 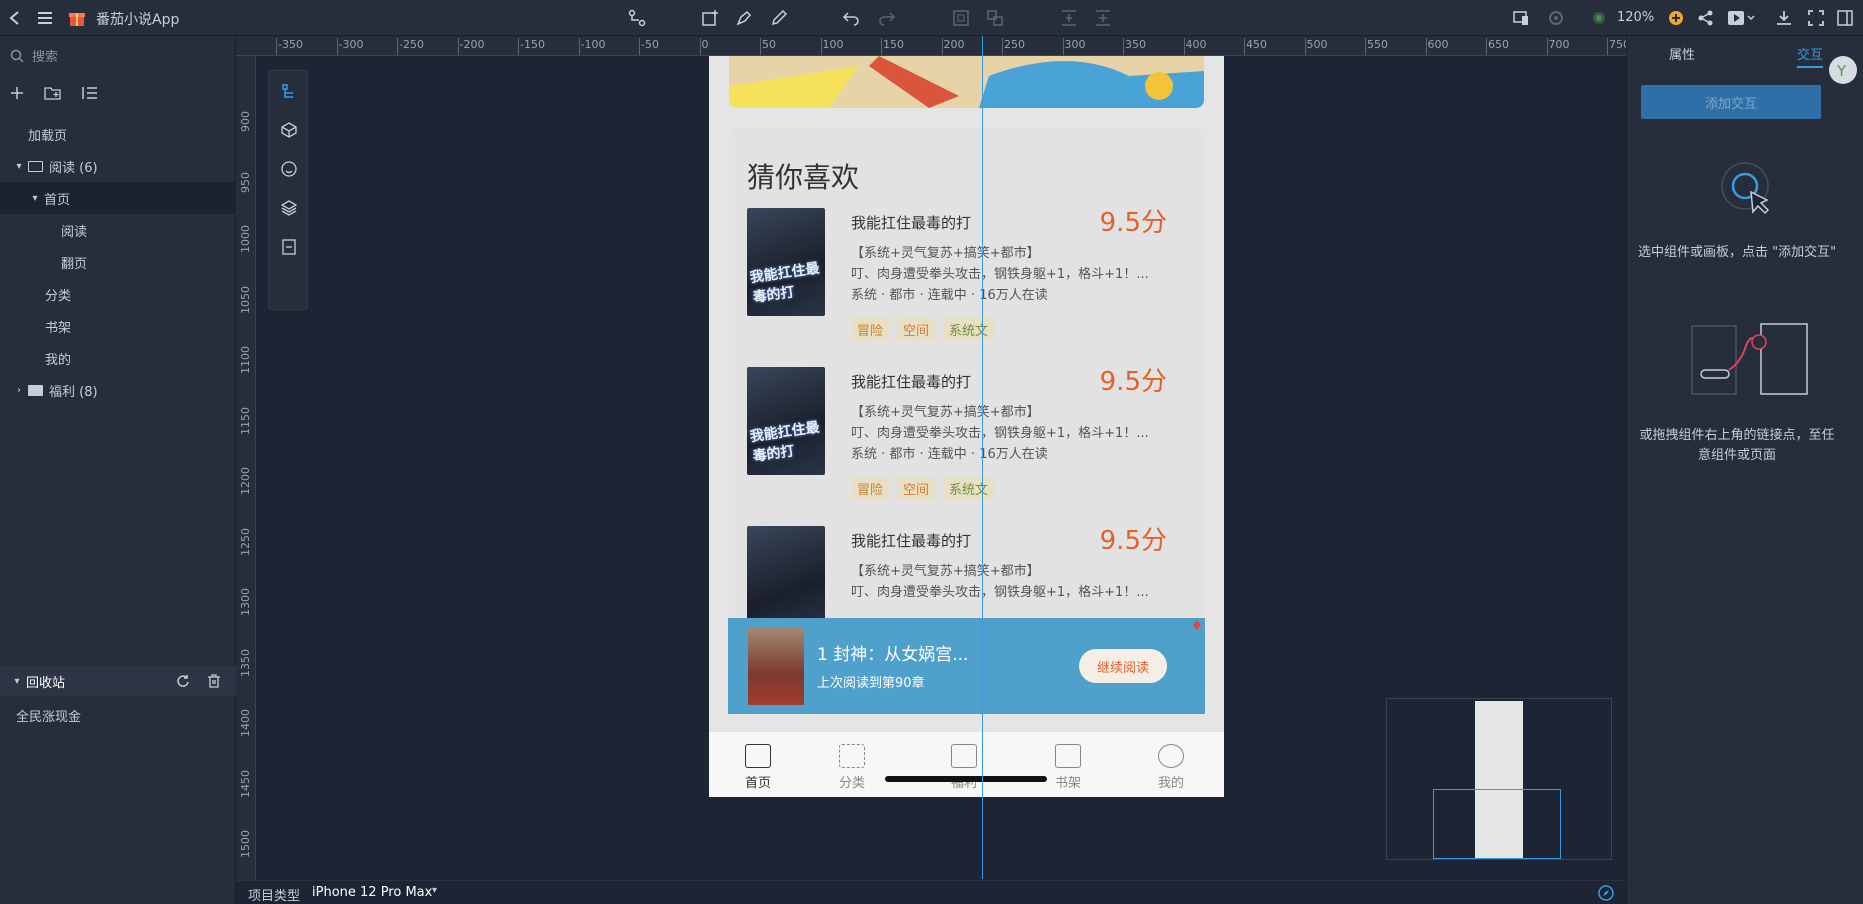 What do you see at coordinates (118, 262) in the screenshot?
I see `tree-item-flip: 翻页` at bounding box center [118, 262].